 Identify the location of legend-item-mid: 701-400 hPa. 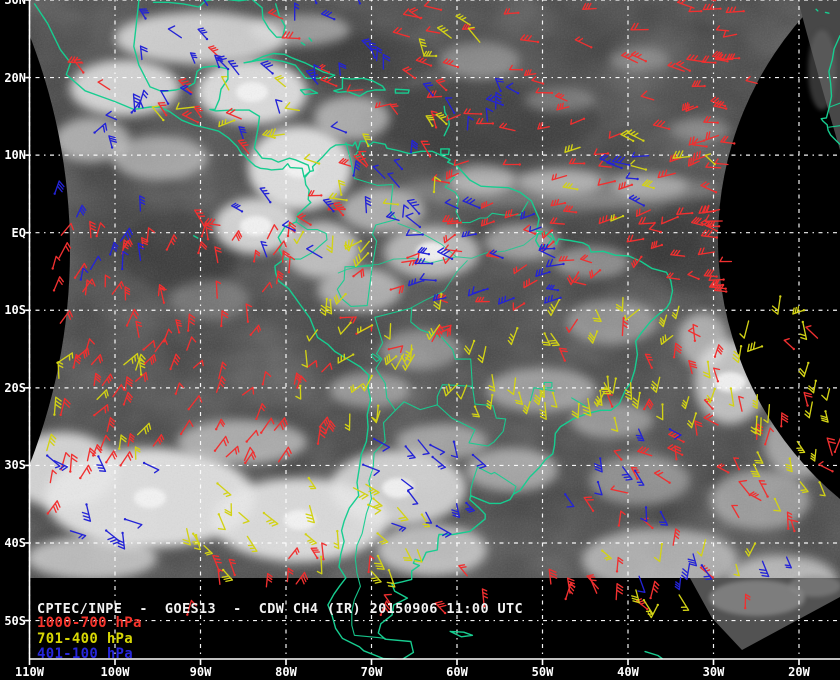
(85, 639).